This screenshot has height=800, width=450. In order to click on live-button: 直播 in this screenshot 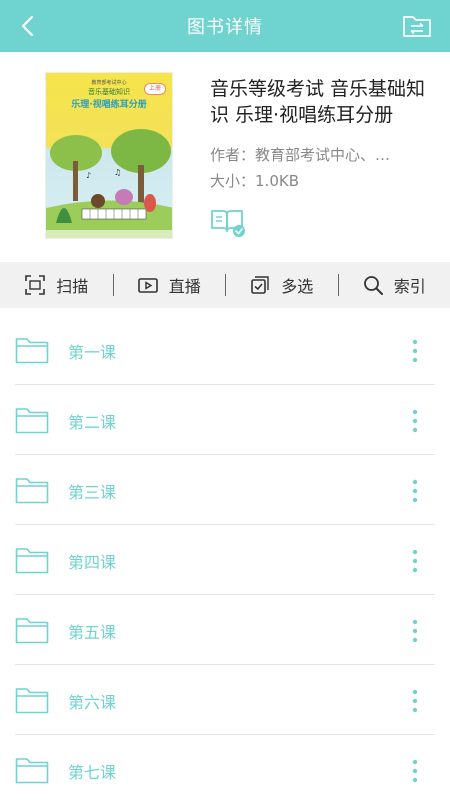, I will do `click(169, 285)`.